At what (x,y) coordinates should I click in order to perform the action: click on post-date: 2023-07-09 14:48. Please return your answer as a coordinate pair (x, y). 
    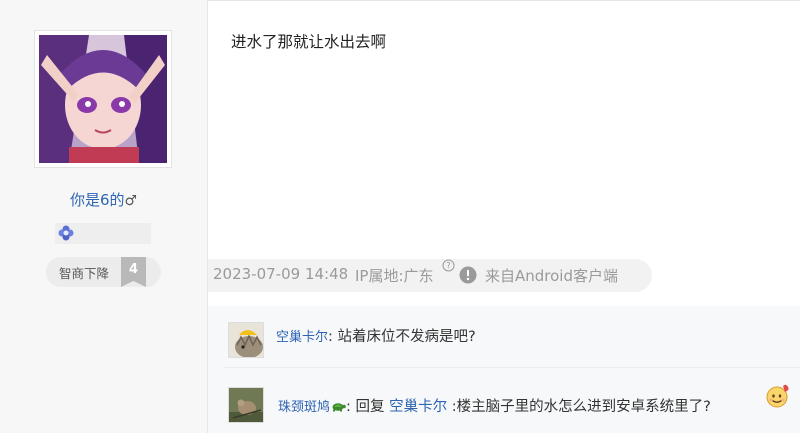
    Looking at the image, I should click on (281, 274).